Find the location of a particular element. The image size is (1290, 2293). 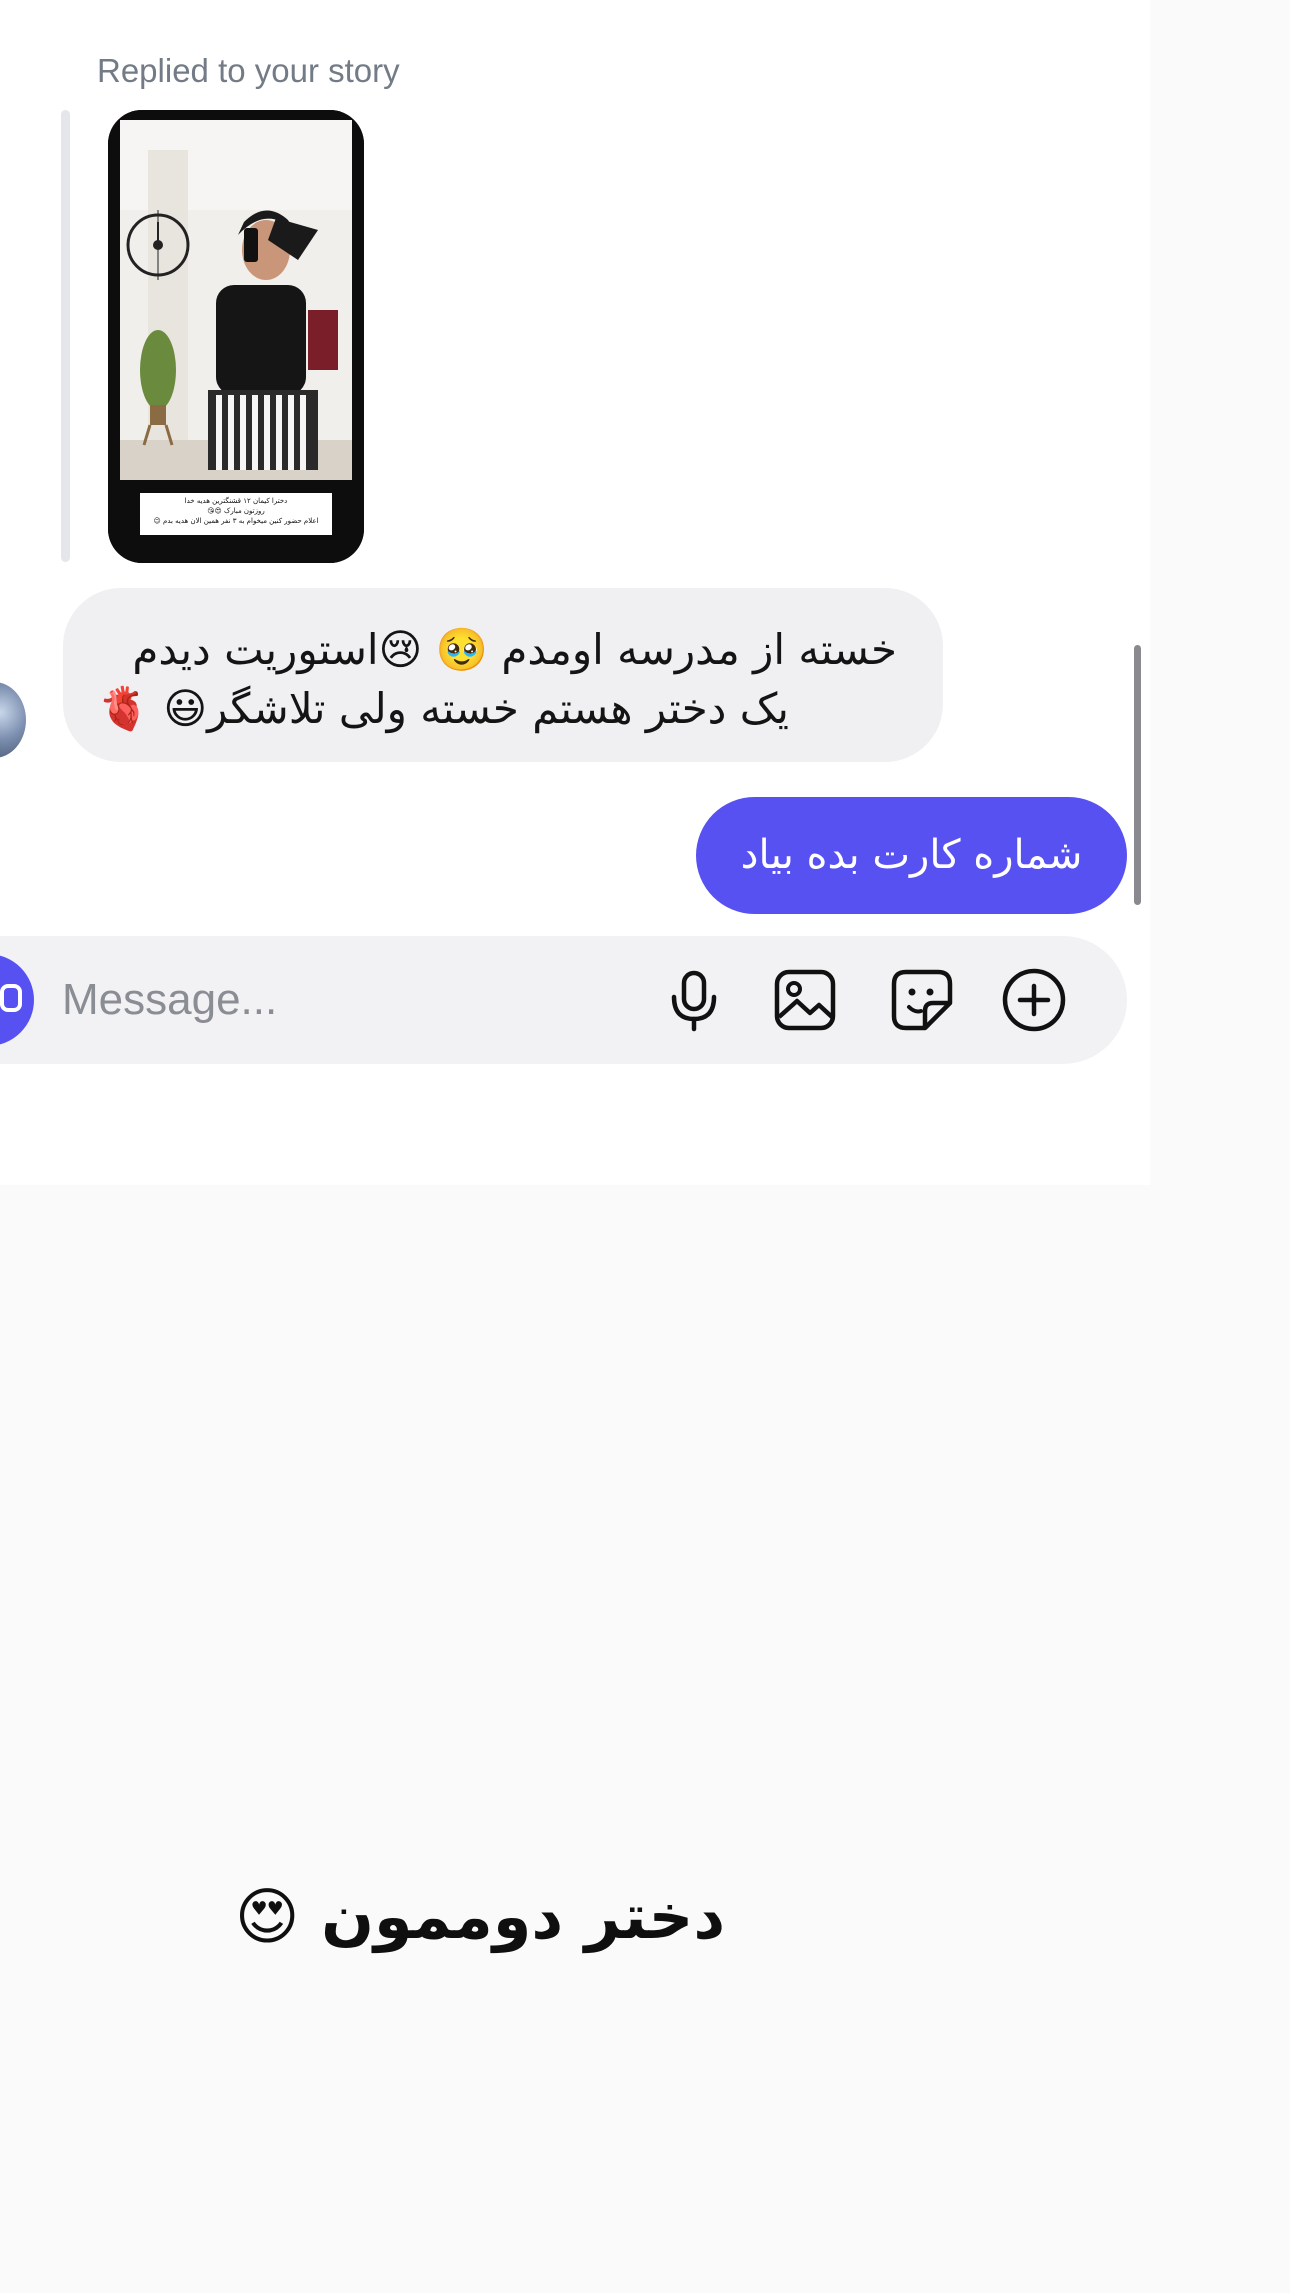

image-icon is located at coordinates (805, 1000).